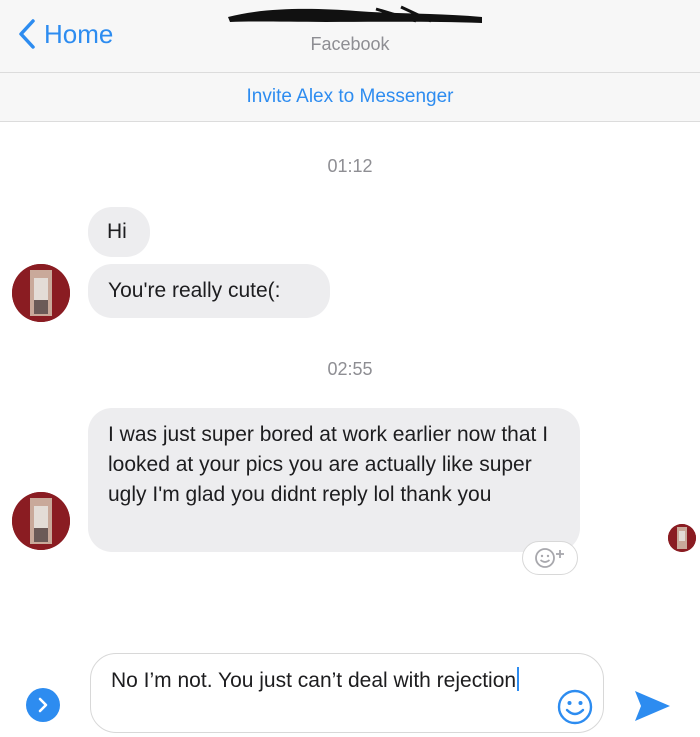 This screenshot has width=700, height=737. Describe the element at coordinates (350, 369) in the screenshot. I see `timestamp: 02:55` at that location.